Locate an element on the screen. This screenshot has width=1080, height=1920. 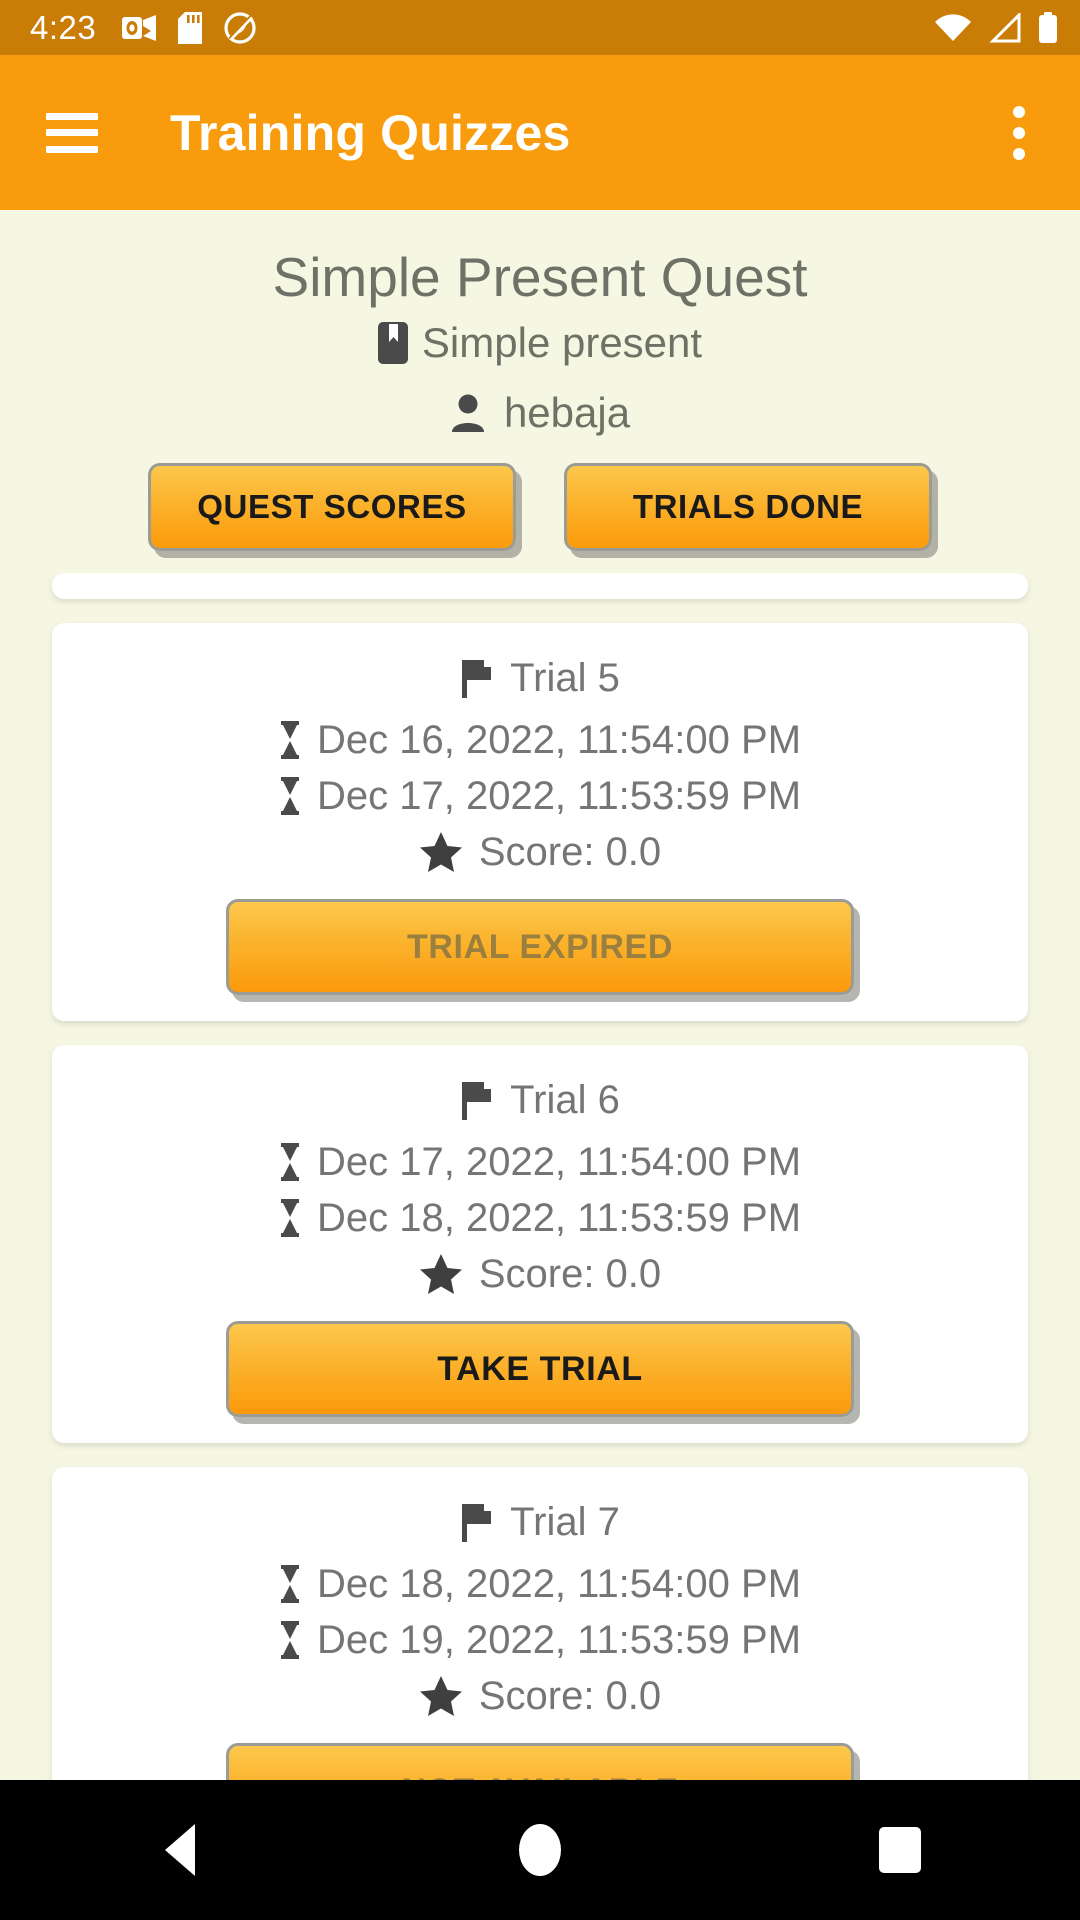
trial-start-row: Dec 17, 2022, 11:54:00 PM is located at coordinates (540, 1162).